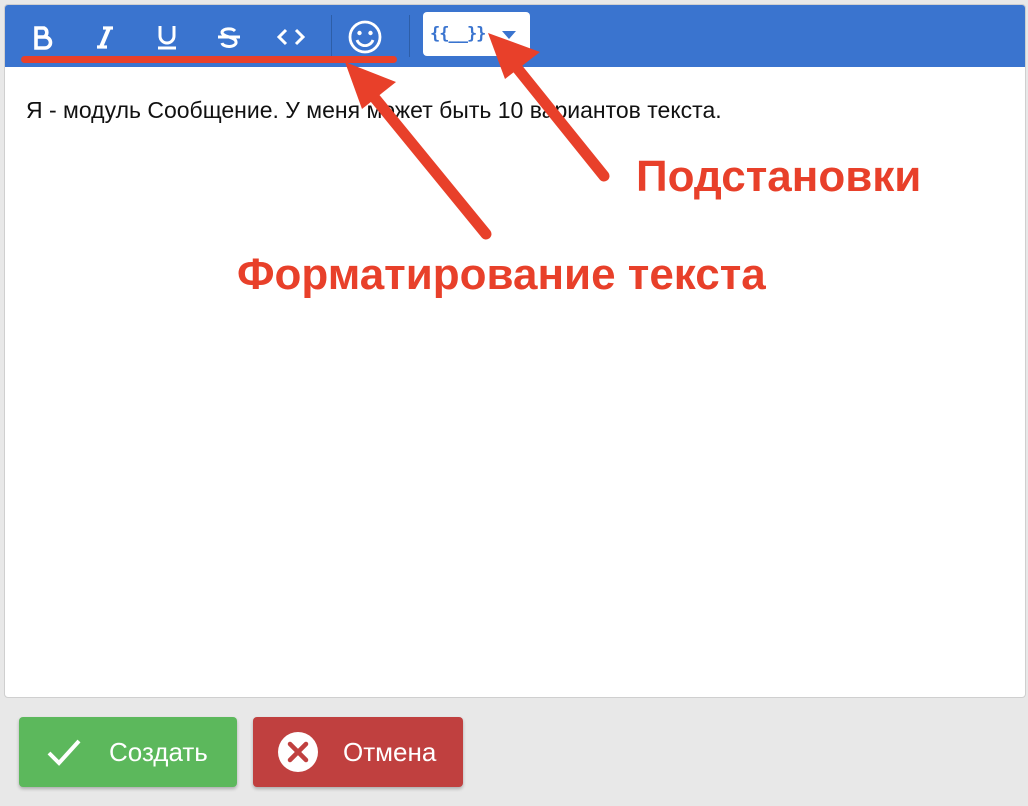 The width and height of the screenshot is (1028, 806). Describe the element at coordinates (425, 160) in the screenshot. I see `arrow-to-emoji` at that location.